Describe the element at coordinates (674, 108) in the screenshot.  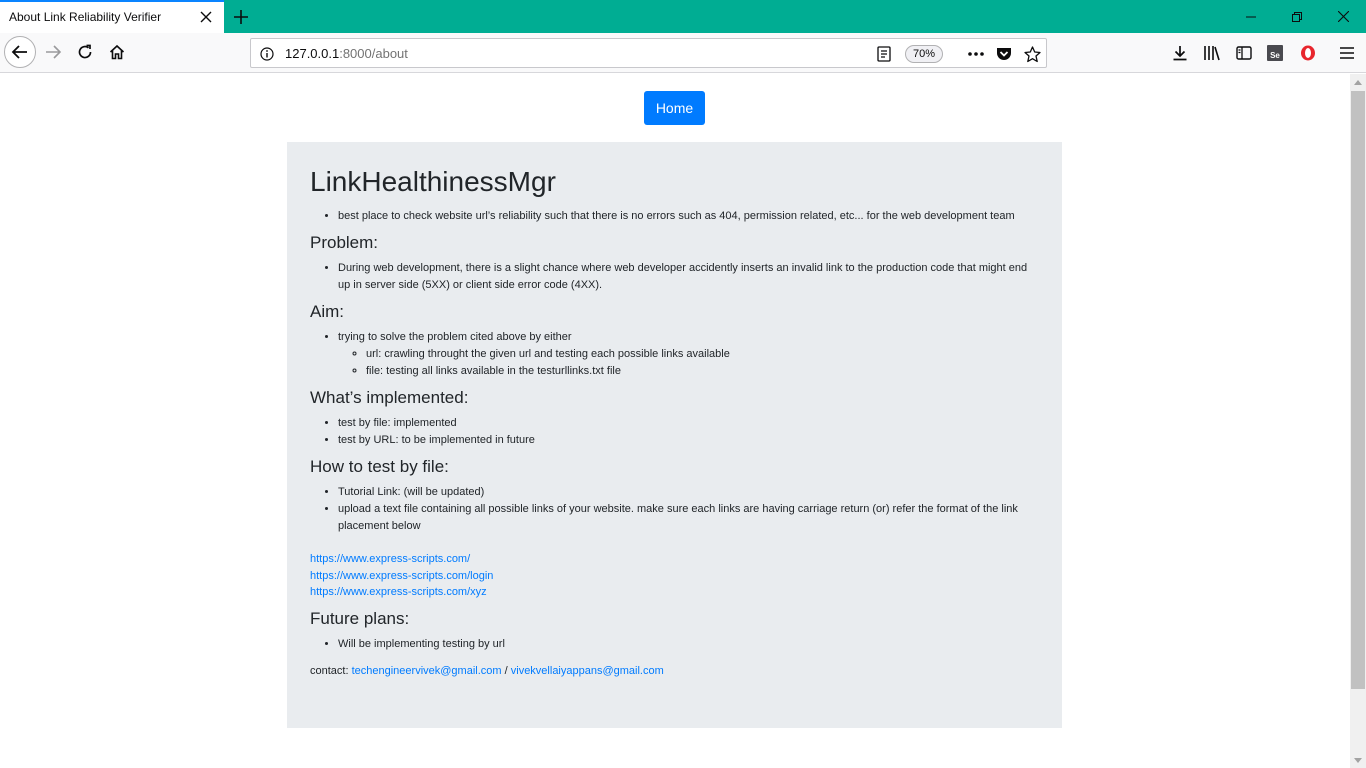
I see `home-button: Home` at that location.